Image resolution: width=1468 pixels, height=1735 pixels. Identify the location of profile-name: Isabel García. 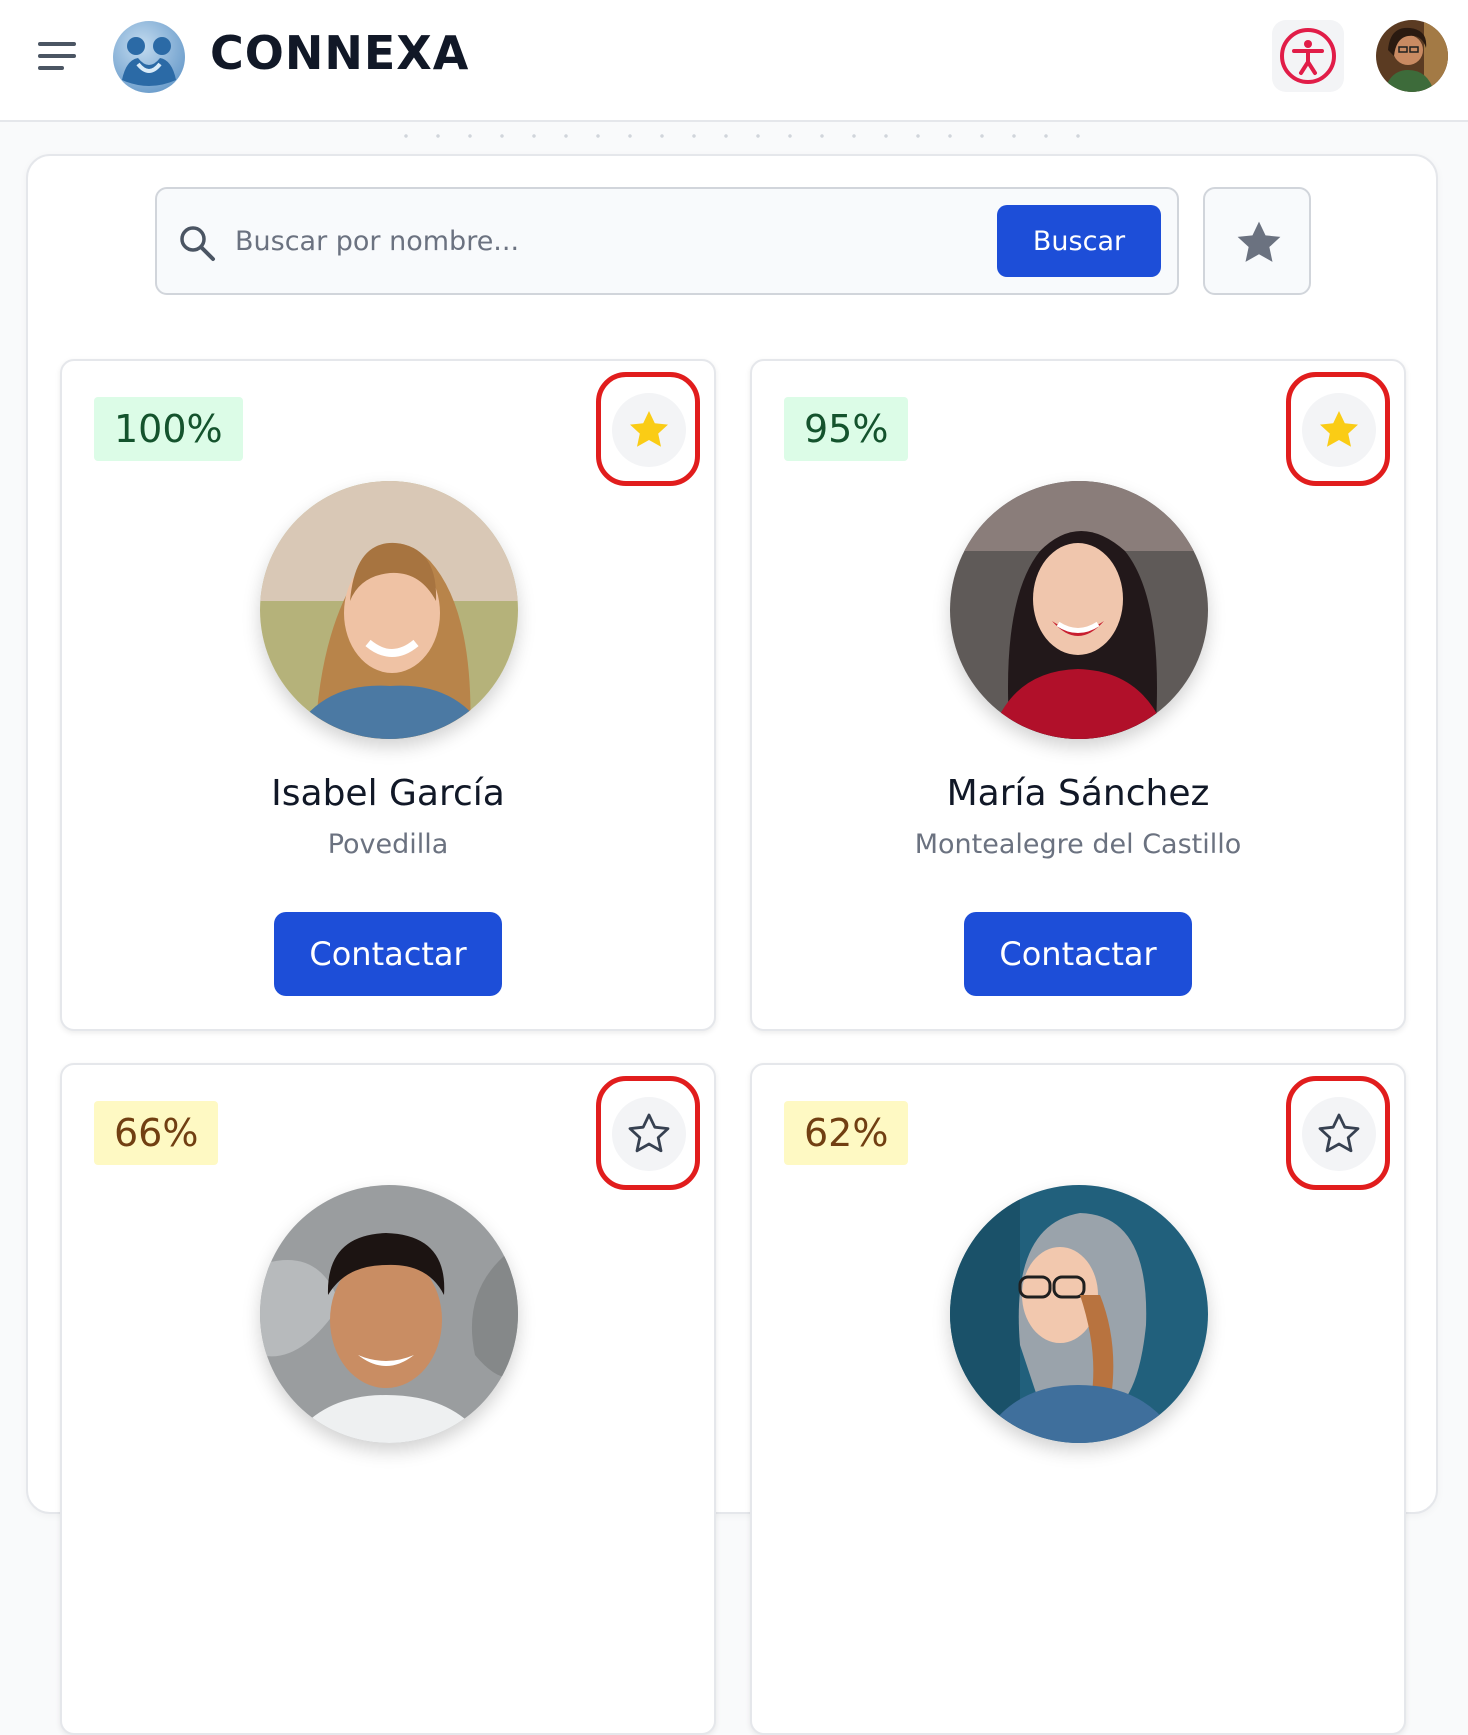
(388, 793).